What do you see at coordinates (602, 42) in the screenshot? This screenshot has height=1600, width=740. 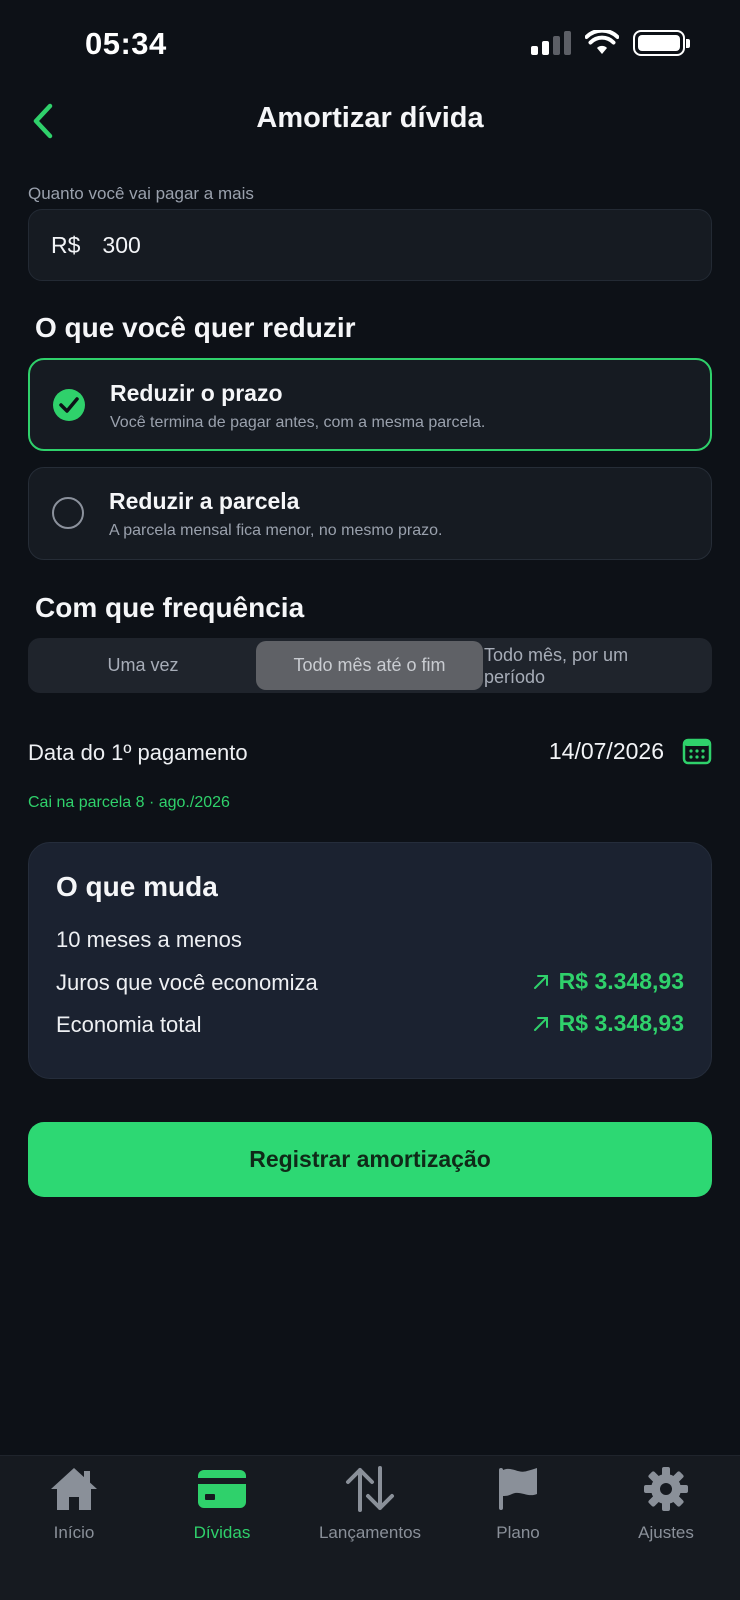 I see `wifi-icon` at bounding box center [602, 42].